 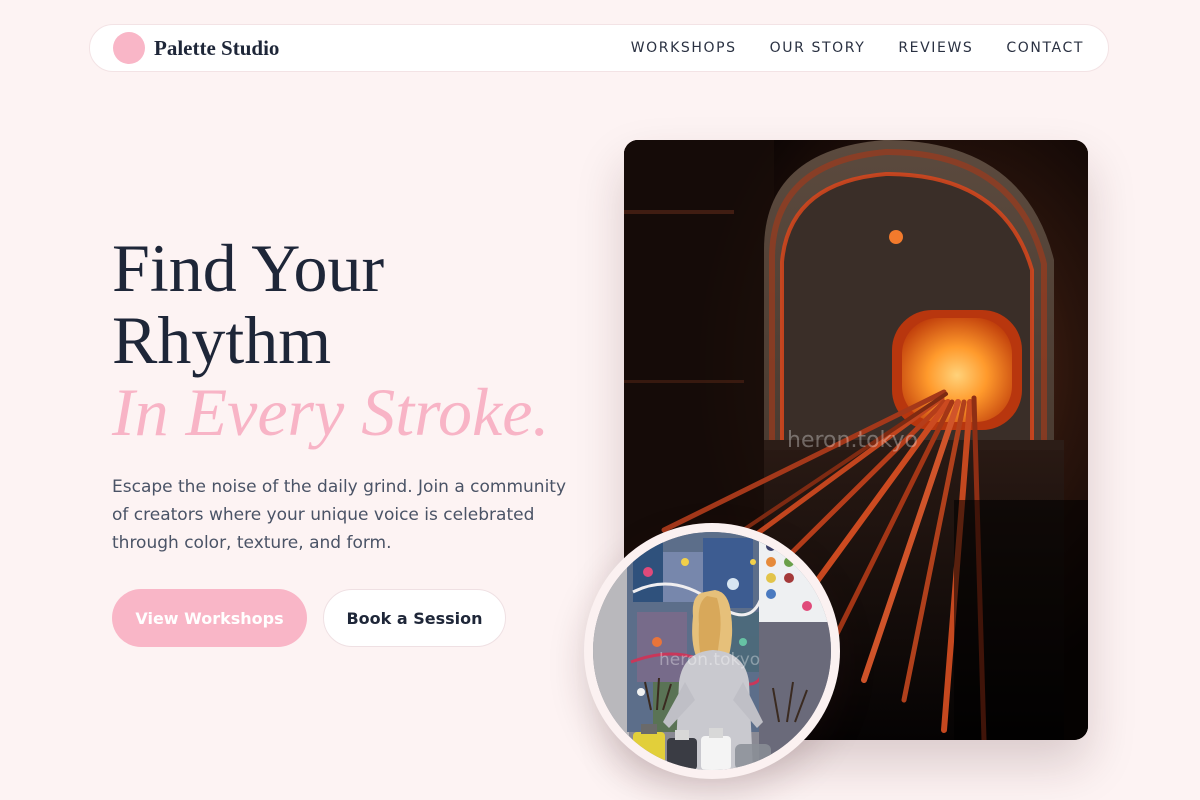 I want to click on nav-link-reviews: REVIEWS, so click(x=935, y=48).